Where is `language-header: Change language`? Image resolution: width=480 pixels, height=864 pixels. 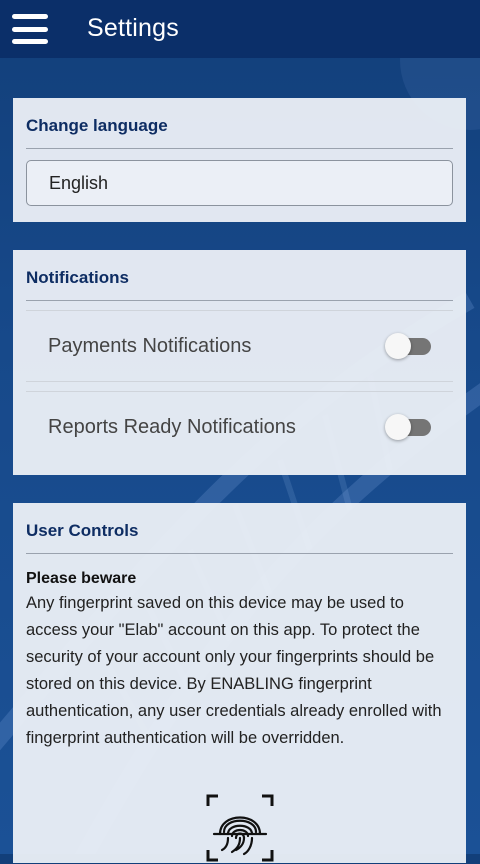 language-header: Change language is located at coordinates (239, 123).